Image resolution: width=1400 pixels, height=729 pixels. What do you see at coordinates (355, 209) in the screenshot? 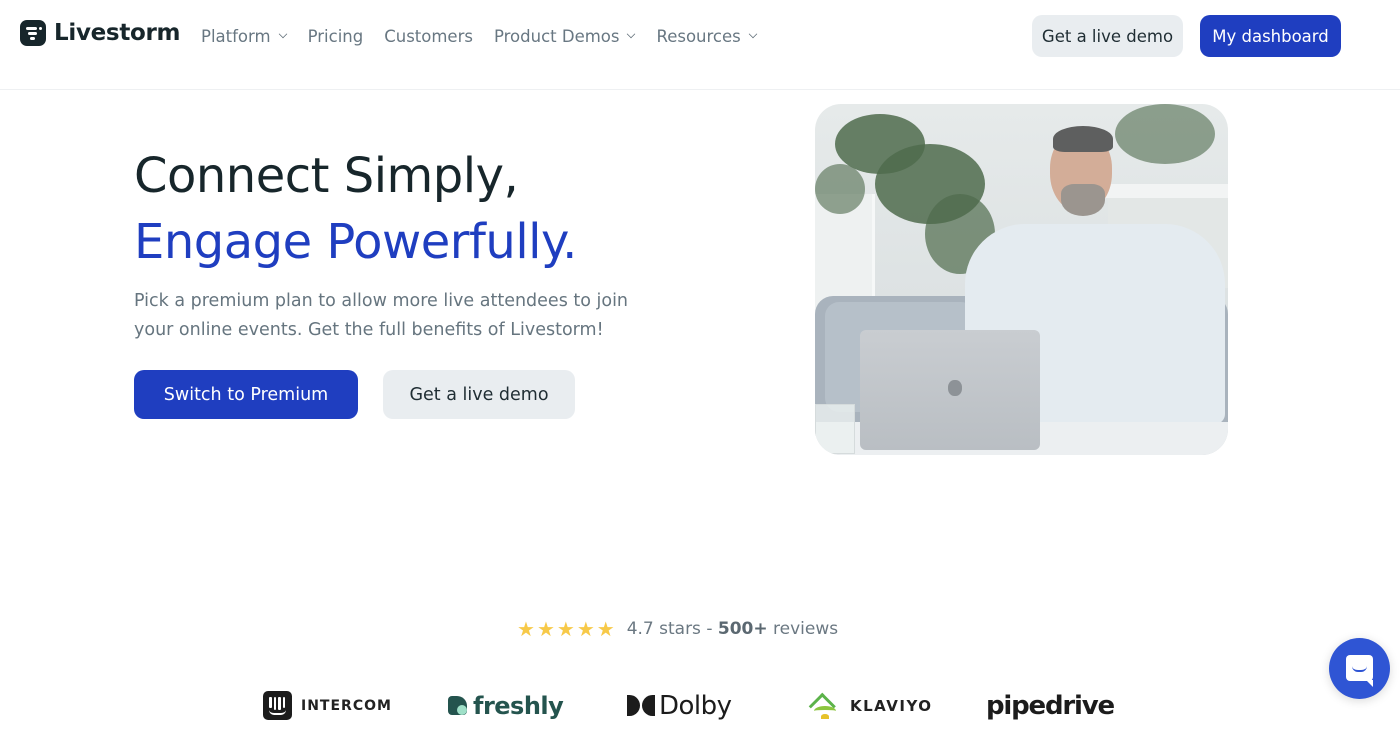
I see `hero-title: Connect Simply, Engage Powerfully.` at bounding box center [355, 209].